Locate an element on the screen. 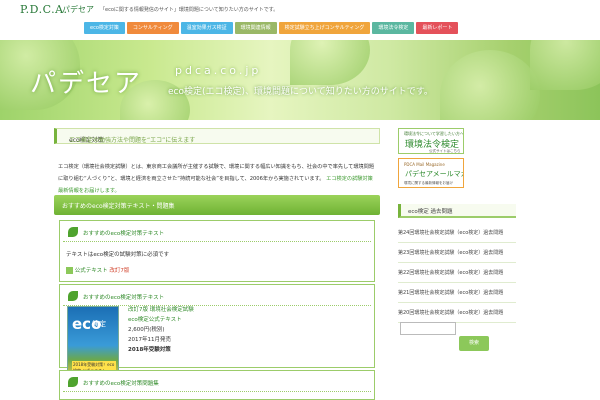 Image resolution: width=600 pixels, height=400 pixels. sidebar-heading: eco検定 過去問題 is located at coordinates (457, 211).